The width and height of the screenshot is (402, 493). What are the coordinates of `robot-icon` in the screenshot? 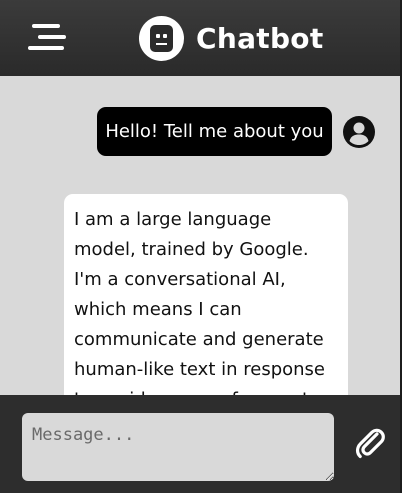 It's located at (161, 38).